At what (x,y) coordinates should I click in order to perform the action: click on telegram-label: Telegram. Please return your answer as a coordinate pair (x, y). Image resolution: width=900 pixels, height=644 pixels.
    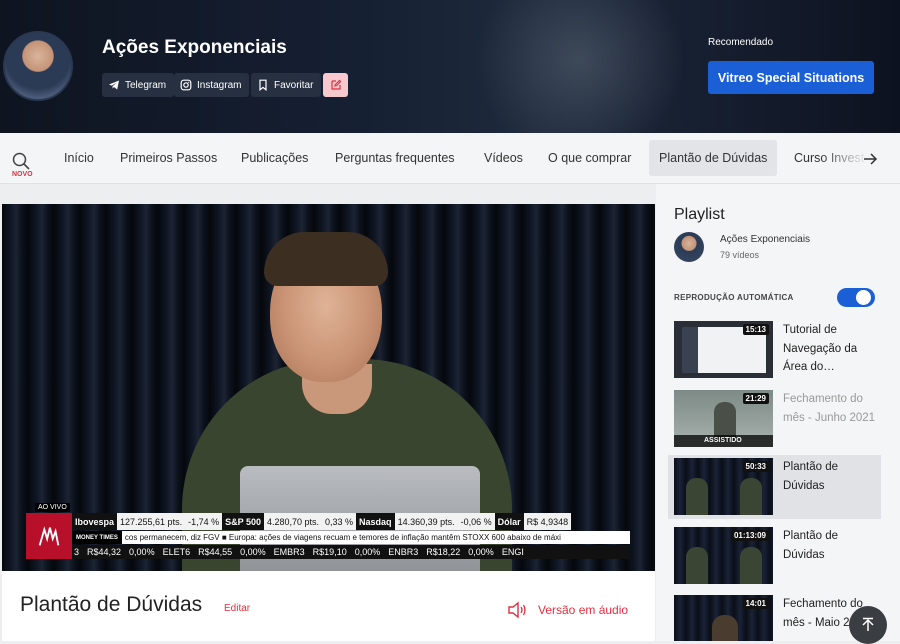
    Looking at the image, I should click on (146, 85).